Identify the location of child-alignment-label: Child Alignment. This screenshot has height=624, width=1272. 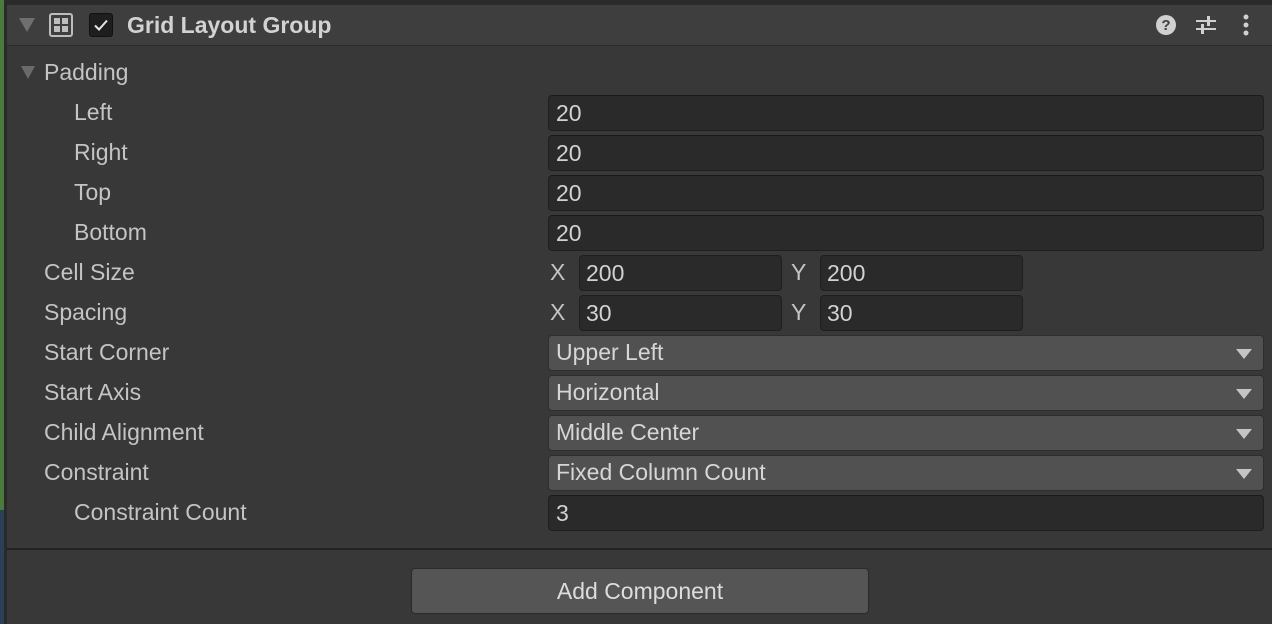
(124, 432).